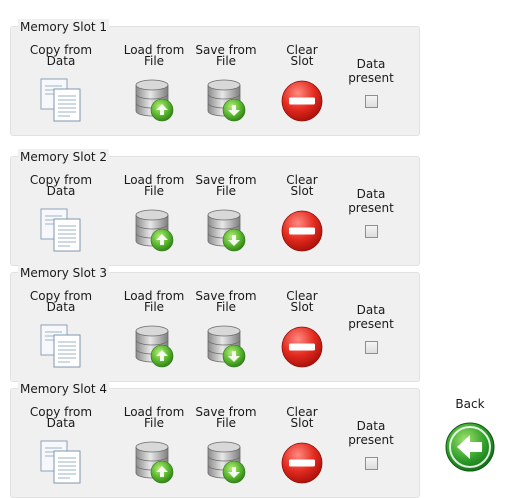 This screenshot has width=505, height=498. Describe the element at coordinates (64, 273) in the screenshot. I see `slot-title: Memory Slot 3` at that location.